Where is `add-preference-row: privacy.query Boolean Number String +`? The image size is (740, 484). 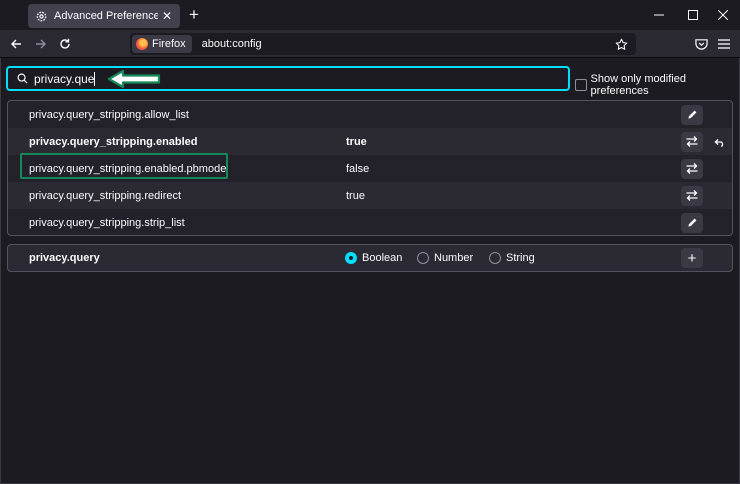
add-preference-row: privacy.query Boolean Number String + is located at coordinates (370, 258).